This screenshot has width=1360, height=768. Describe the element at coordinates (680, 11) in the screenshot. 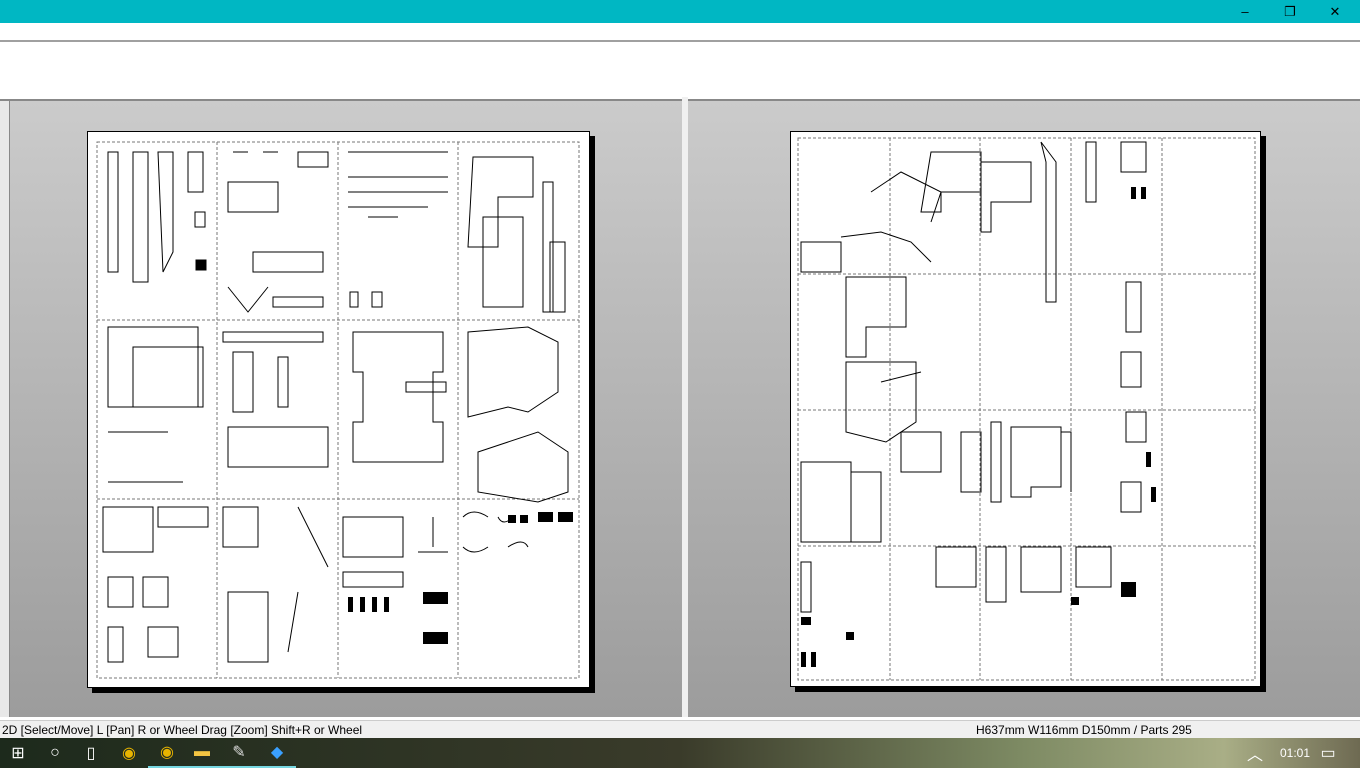

I see `title-bar: – ❐ ✕` at that location.